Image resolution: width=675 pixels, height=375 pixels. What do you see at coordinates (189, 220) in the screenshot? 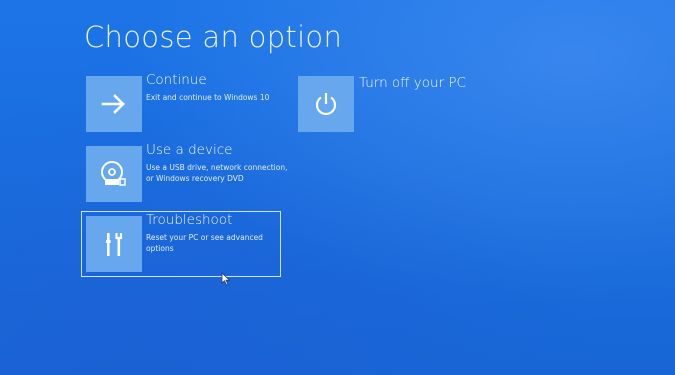
I see `troubleshoot-title: Troubleshoot` at bounding box center [189, 220].